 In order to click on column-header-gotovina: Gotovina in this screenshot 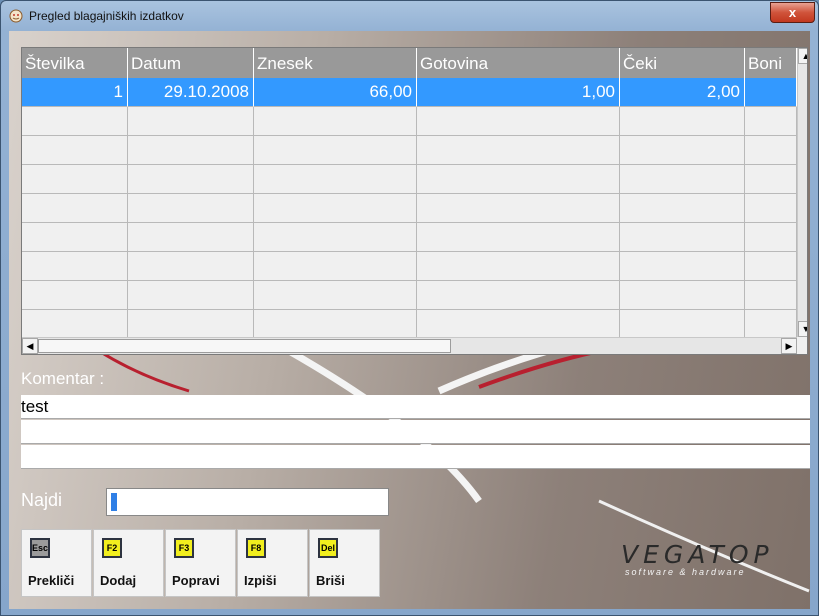, I will do `click(518, 63)`.